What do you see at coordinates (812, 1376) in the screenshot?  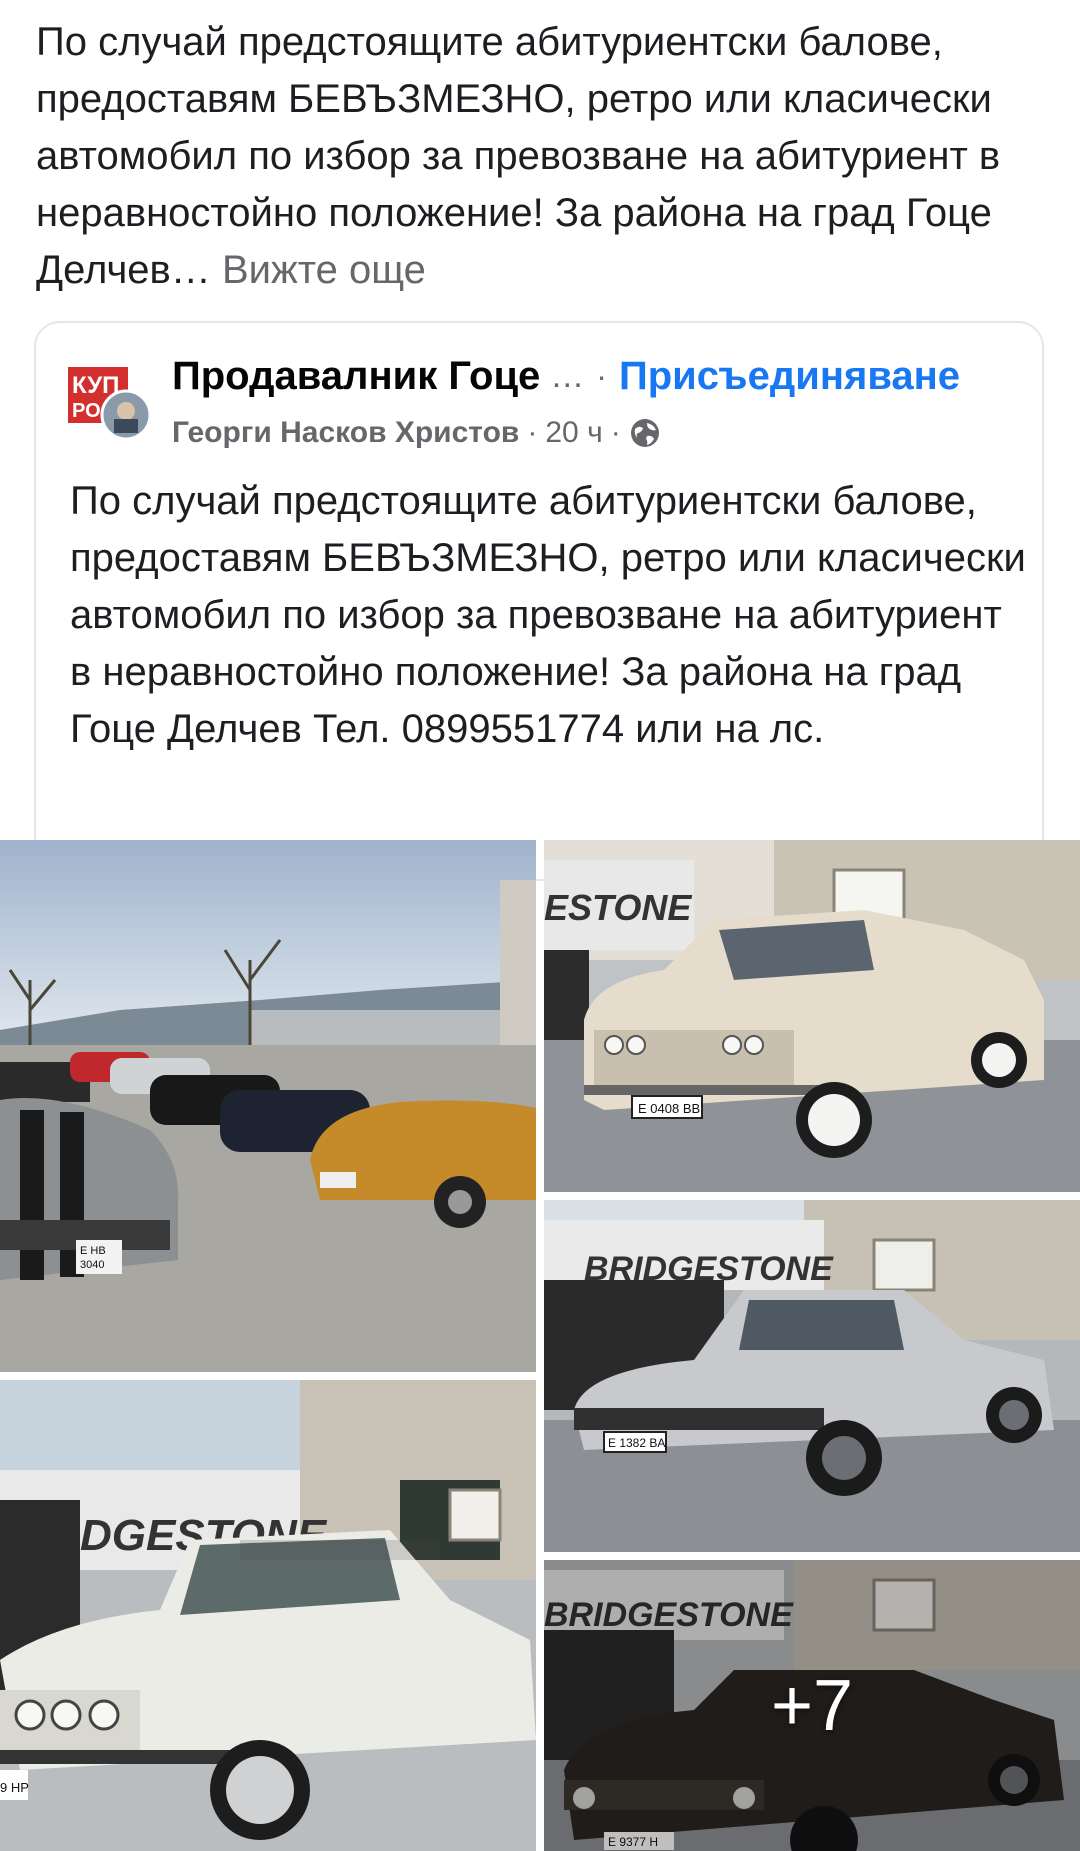 I see `post-photo-3: BRIDGESTONE E 1382 BA` at bounding box center [812, 1376].